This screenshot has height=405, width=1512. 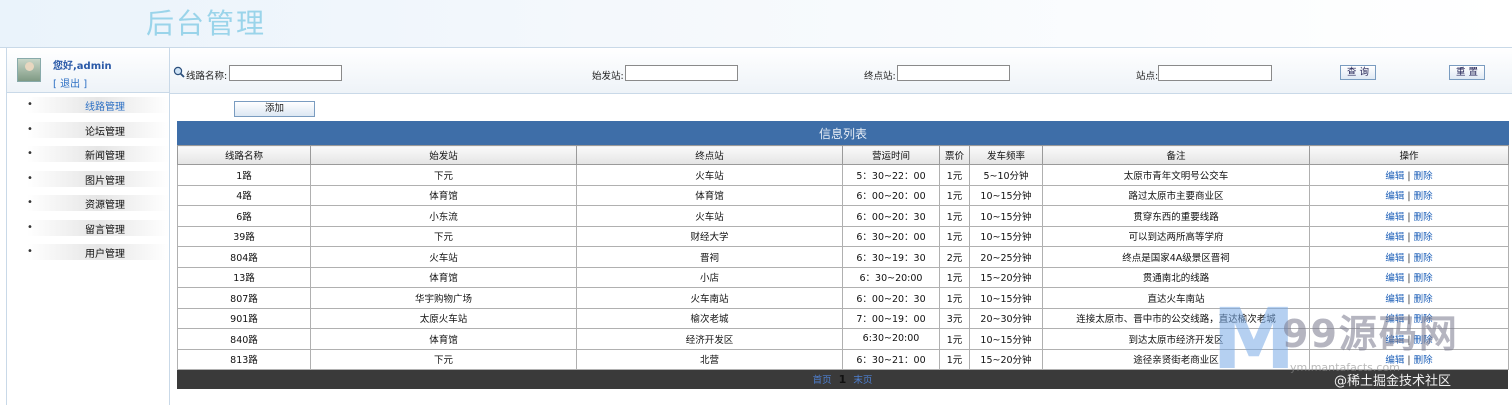 What do you see at coordinates (891, 155) in the screenshot?
I see `column-header: 营运时间` at bounding box center [891, 155].